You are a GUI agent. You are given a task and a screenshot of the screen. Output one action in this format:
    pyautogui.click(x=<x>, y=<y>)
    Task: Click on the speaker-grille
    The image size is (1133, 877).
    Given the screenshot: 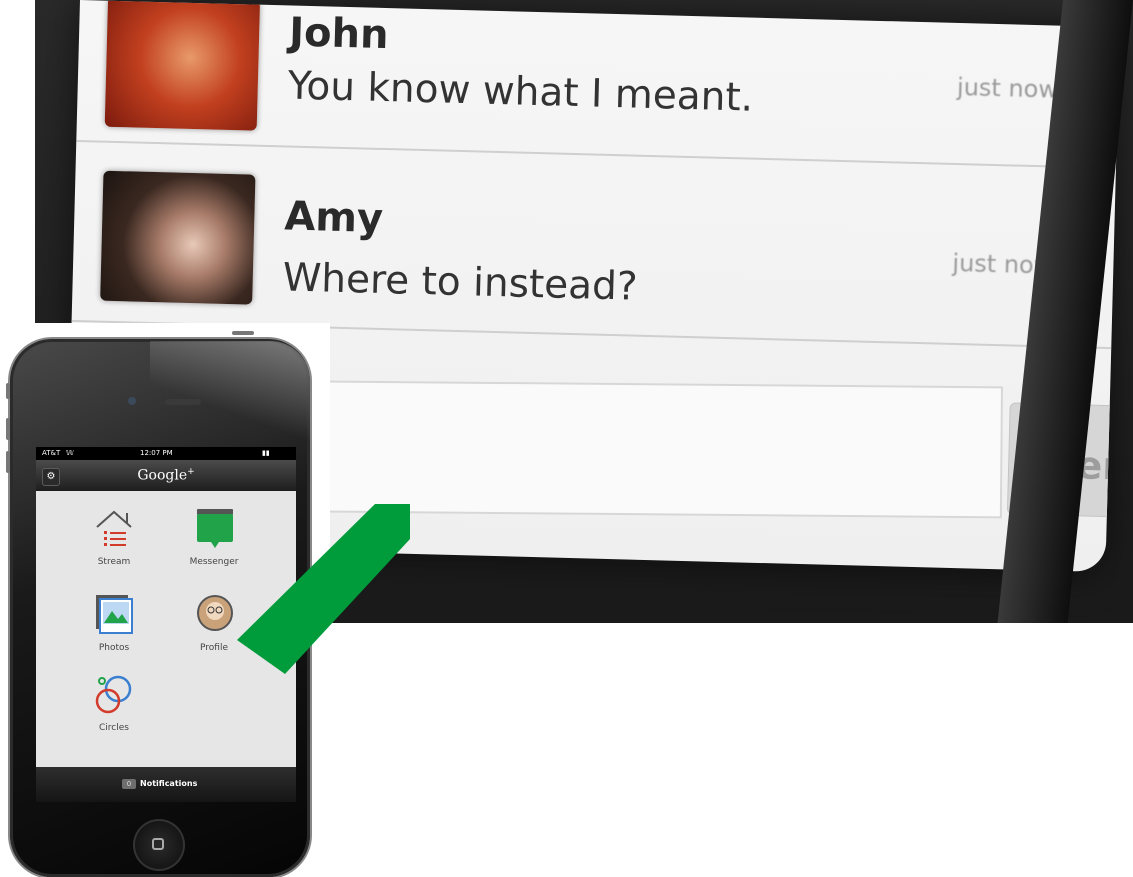 What is the action you would take?
    pyautogui.click(x=183, y=402)
    